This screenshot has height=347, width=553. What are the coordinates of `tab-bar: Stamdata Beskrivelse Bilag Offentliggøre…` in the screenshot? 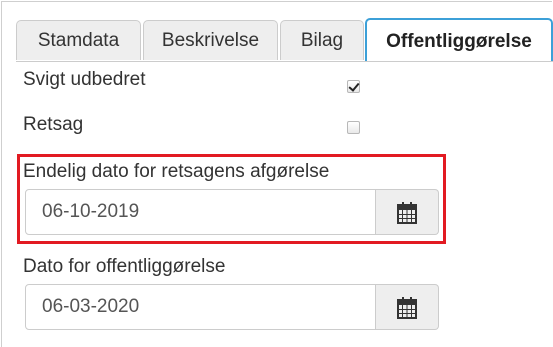 It's located at (284, 40).